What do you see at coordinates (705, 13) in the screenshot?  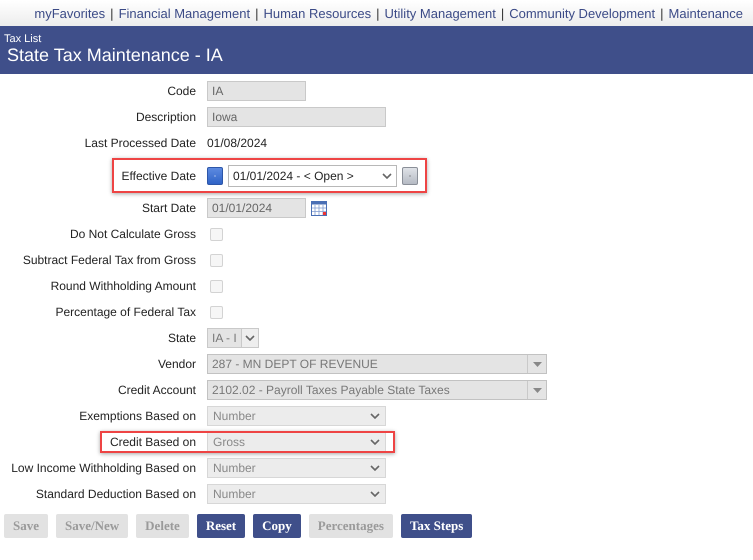 I see `nav-link: Maintenance` at bounding box center [705, 13].